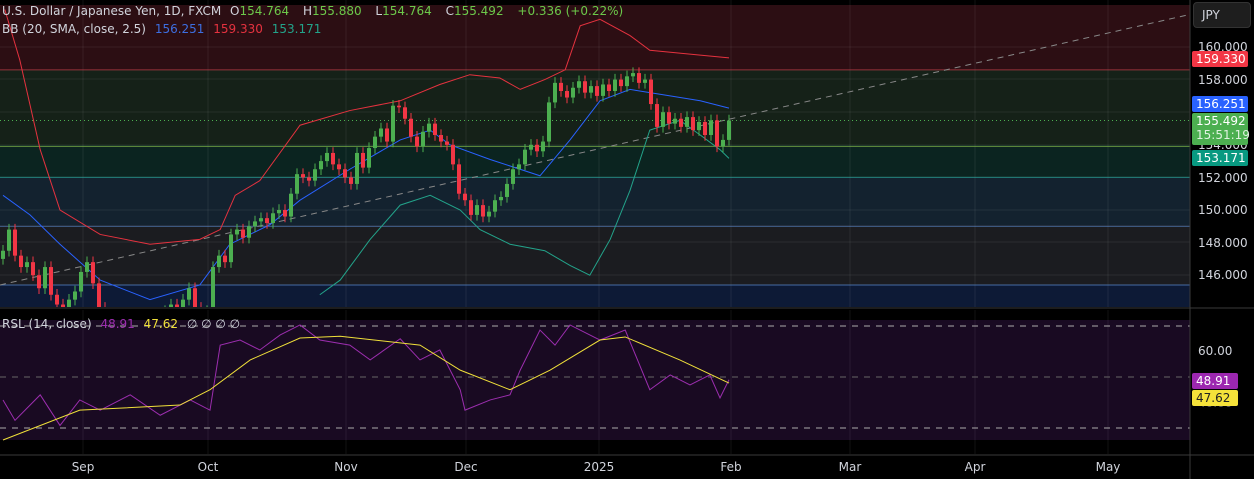  Describe the element at coordinates (1215, 398) in the screenshot. I see `rsi-ma-badge: 47.62` at that location.